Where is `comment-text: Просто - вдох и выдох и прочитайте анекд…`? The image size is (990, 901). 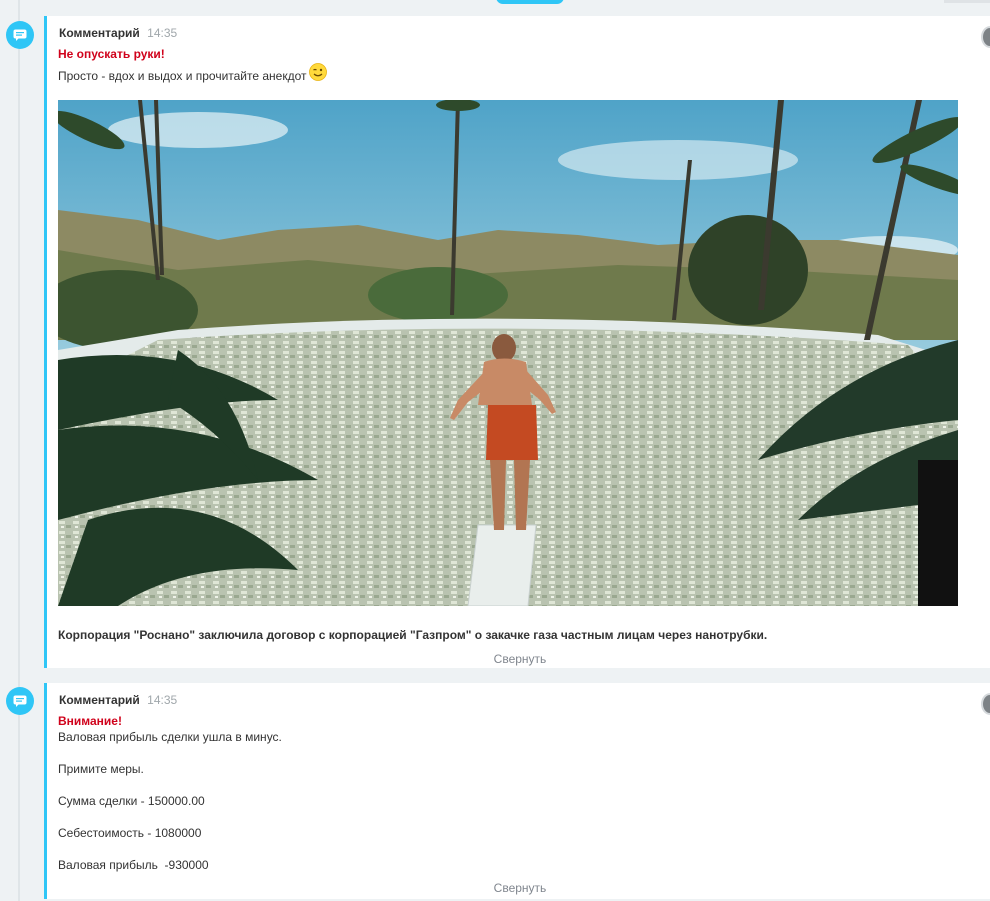 comment-text: Просто - вдох и выдох и прочитайте анекд… is located at coordinates (192, 73).